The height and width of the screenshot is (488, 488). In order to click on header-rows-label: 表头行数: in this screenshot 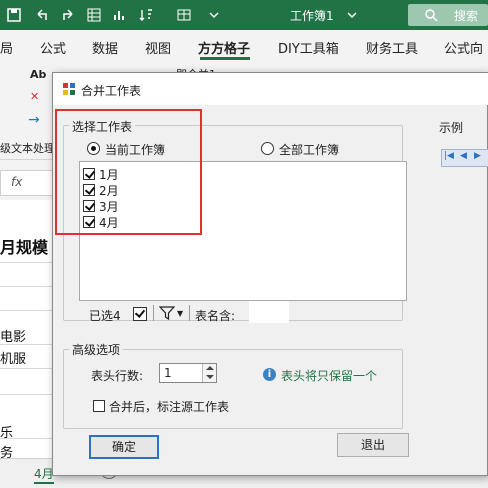, I will do `click(117, 376)`.